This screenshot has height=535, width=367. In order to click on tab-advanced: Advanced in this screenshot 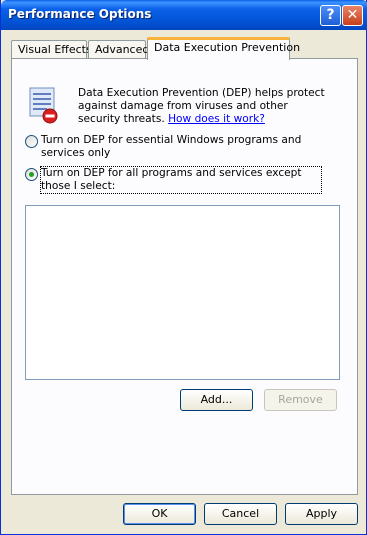, I will do `click(118, 49)`.